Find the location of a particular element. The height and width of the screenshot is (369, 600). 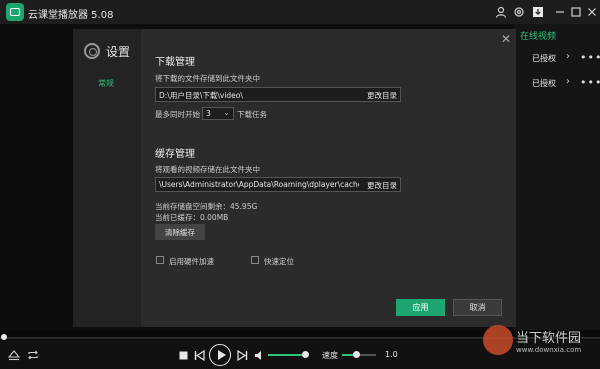

hw-accel-label: 启用硬件加速 is located at coordinates (191, 261).